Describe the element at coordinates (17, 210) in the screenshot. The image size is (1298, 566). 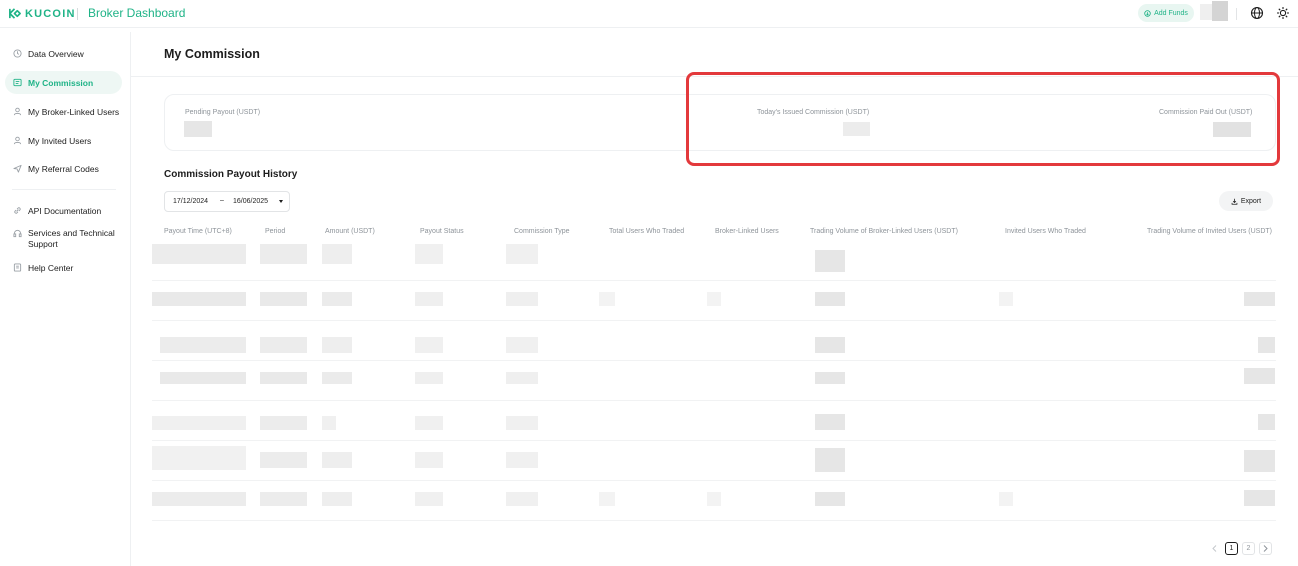
I see `link-icon` at that location.